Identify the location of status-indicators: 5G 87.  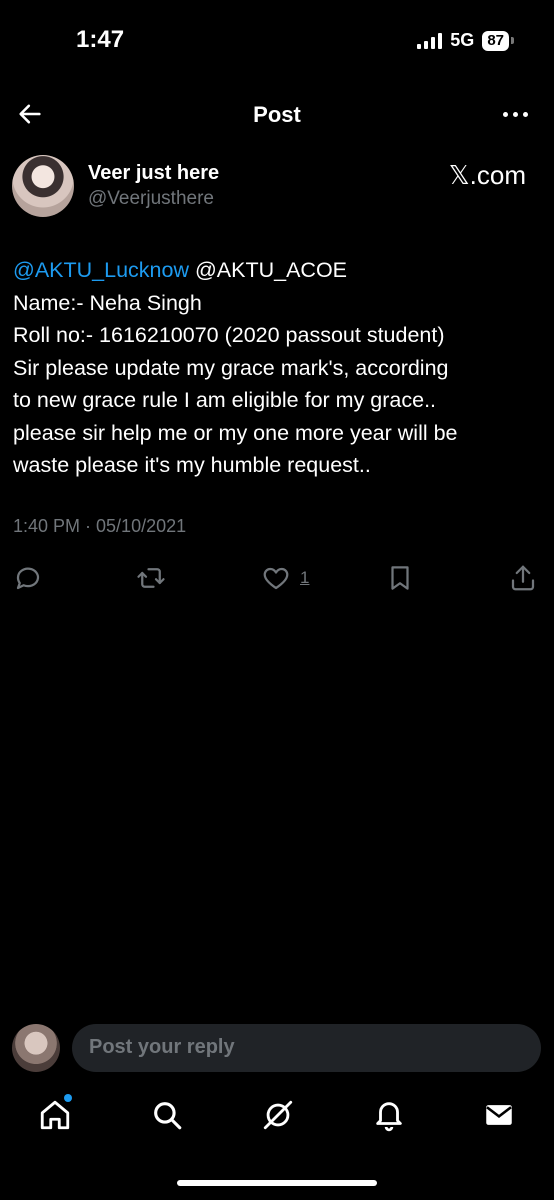
(465, 40).